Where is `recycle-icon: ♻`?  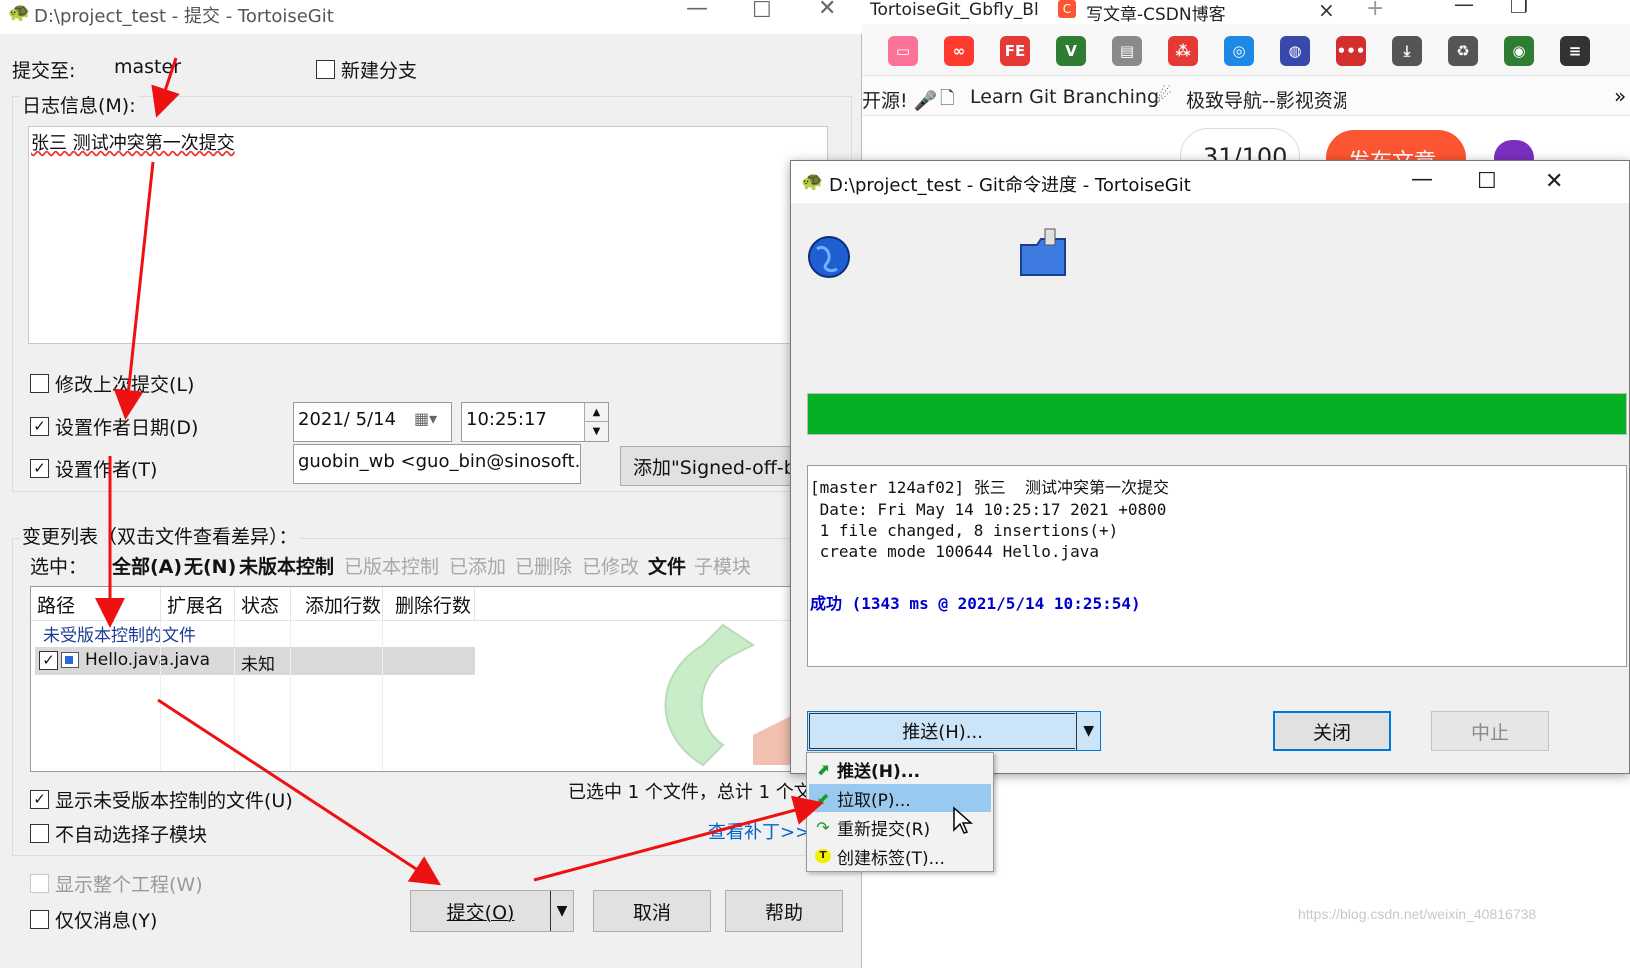 recycle-icon: ♻ is located at coordinates (1463, 51).